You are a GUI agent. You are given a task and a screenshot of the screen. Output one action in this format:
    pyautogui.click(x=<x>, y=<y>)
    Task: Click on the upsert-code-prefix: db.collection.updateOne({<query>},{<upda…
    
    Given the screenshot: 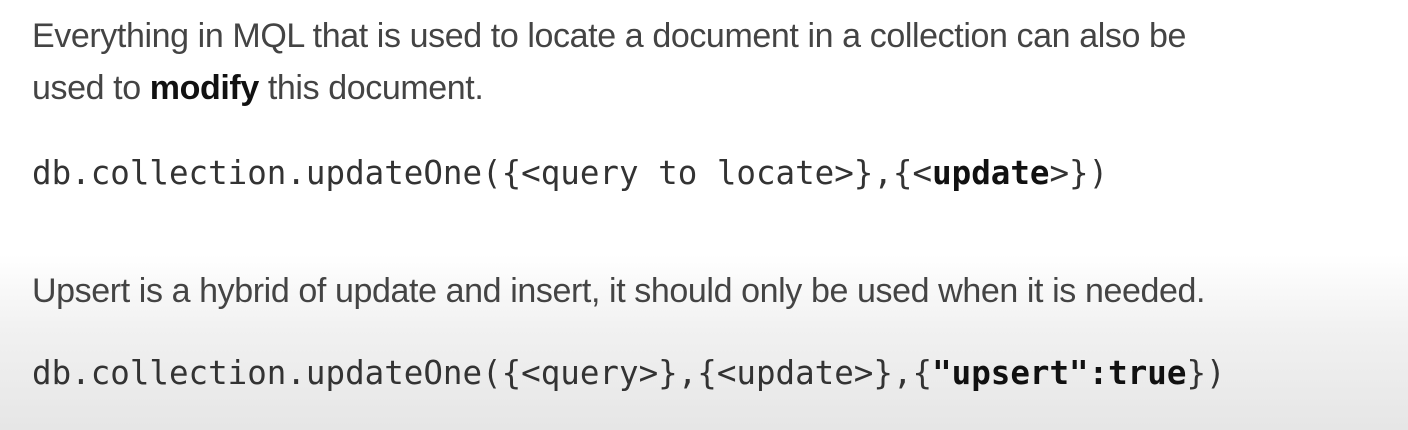 What is the action you would take?
    pyautogui.click(x=482, y=373)
    